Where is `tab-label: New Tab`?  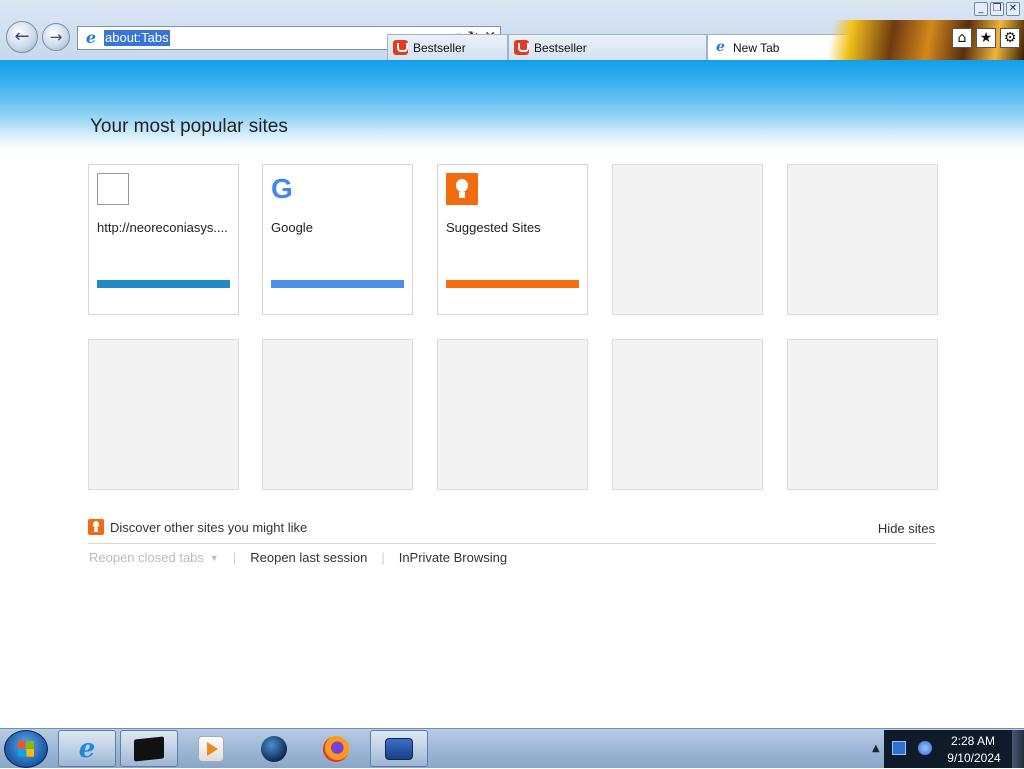
tab-label: New Tab is located at coordinates (756, 47).